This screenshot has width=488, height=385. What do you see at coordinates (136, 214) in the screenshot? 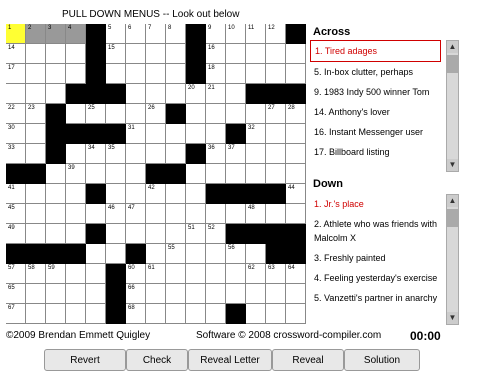
I see `grid-cell: 47` at bounding box center [136, 214].